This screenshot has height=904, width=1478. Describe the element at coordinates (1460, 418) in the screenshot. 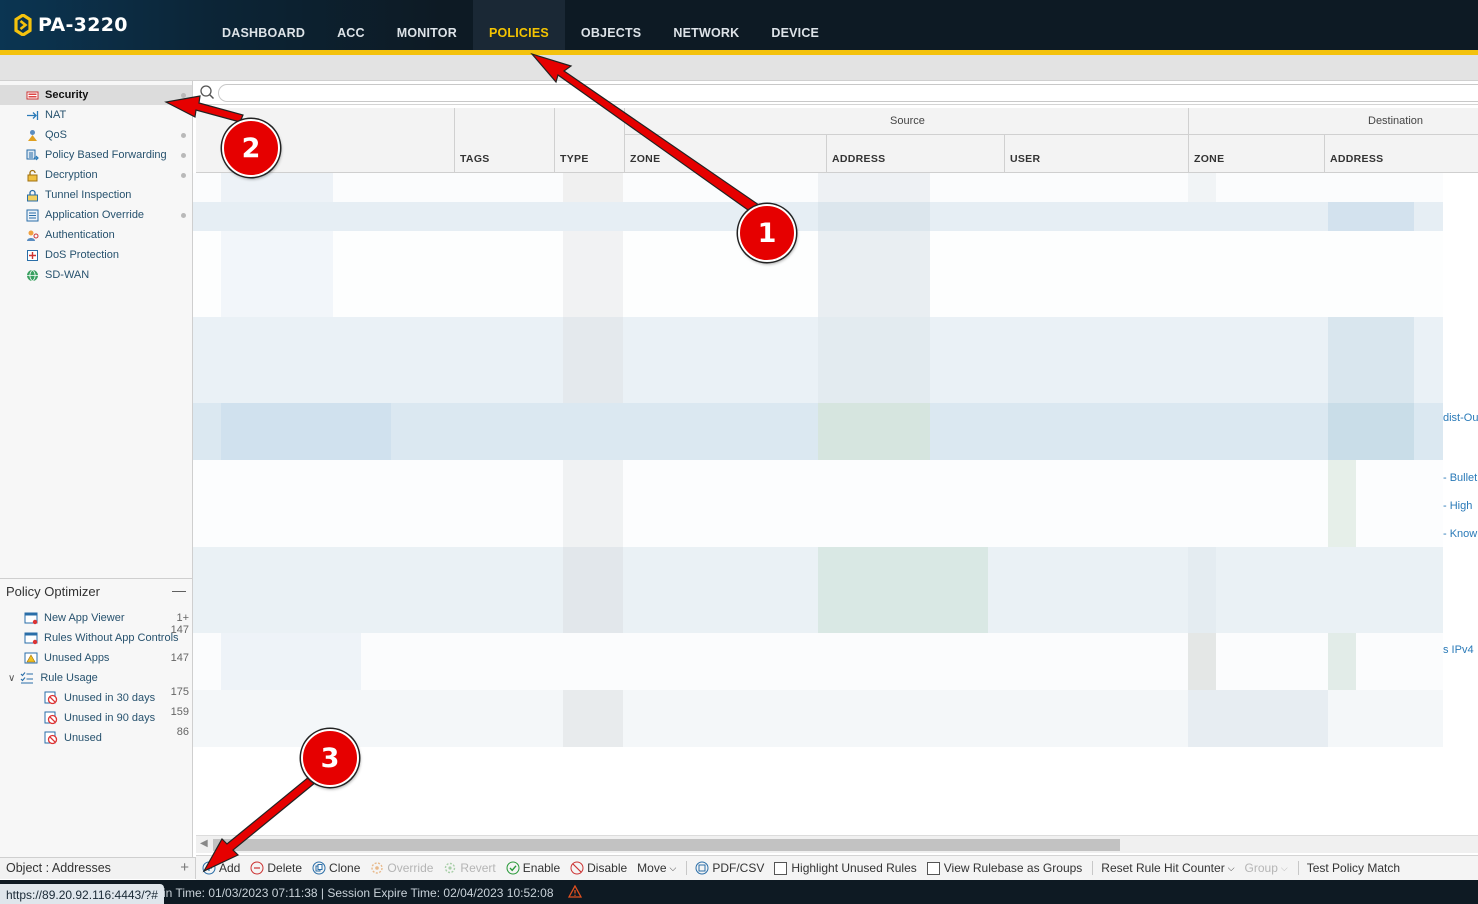

I see `link-fragment: dist-Ou` at that location.